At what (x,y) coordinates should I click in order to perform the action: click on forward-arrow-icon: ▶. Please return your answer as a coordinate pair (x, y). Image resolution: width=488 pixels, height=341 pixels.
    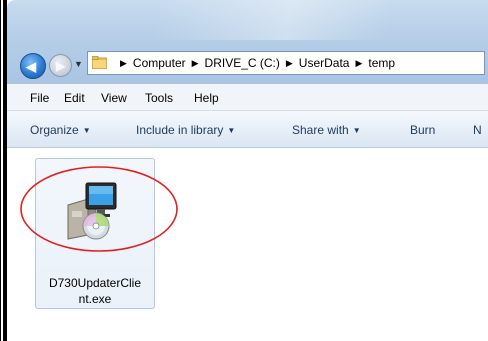
    Looking at the image, I should click on (61, 66).